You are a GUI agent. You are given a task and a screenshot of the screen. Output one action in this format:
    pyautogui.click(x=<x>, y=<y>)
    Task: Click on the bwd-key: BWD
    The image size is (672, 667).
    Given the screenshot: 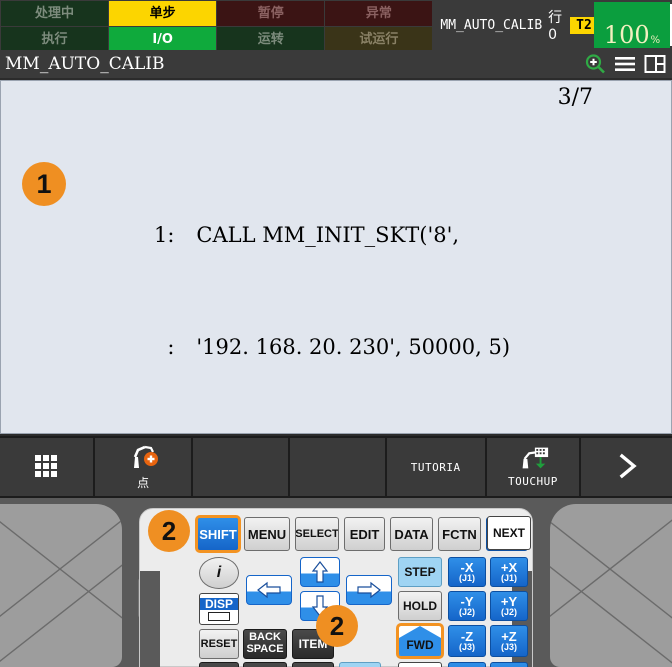 What is the action you would take?
    pyautogui.click(x=420, y=664)
    